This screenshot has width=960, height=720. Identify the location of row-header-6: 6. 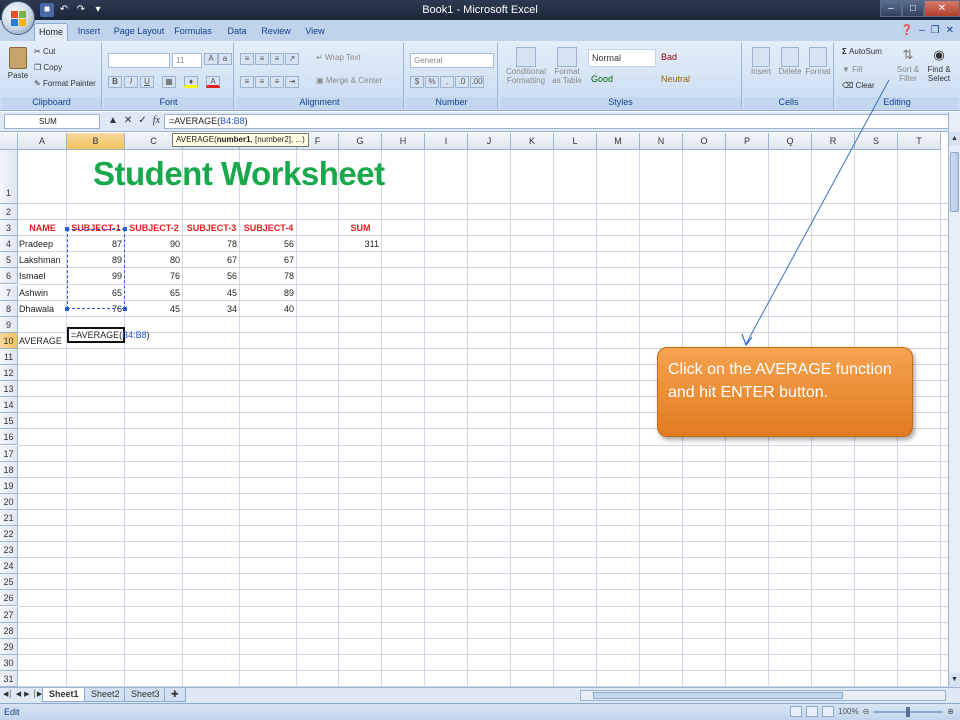
(9, 276).